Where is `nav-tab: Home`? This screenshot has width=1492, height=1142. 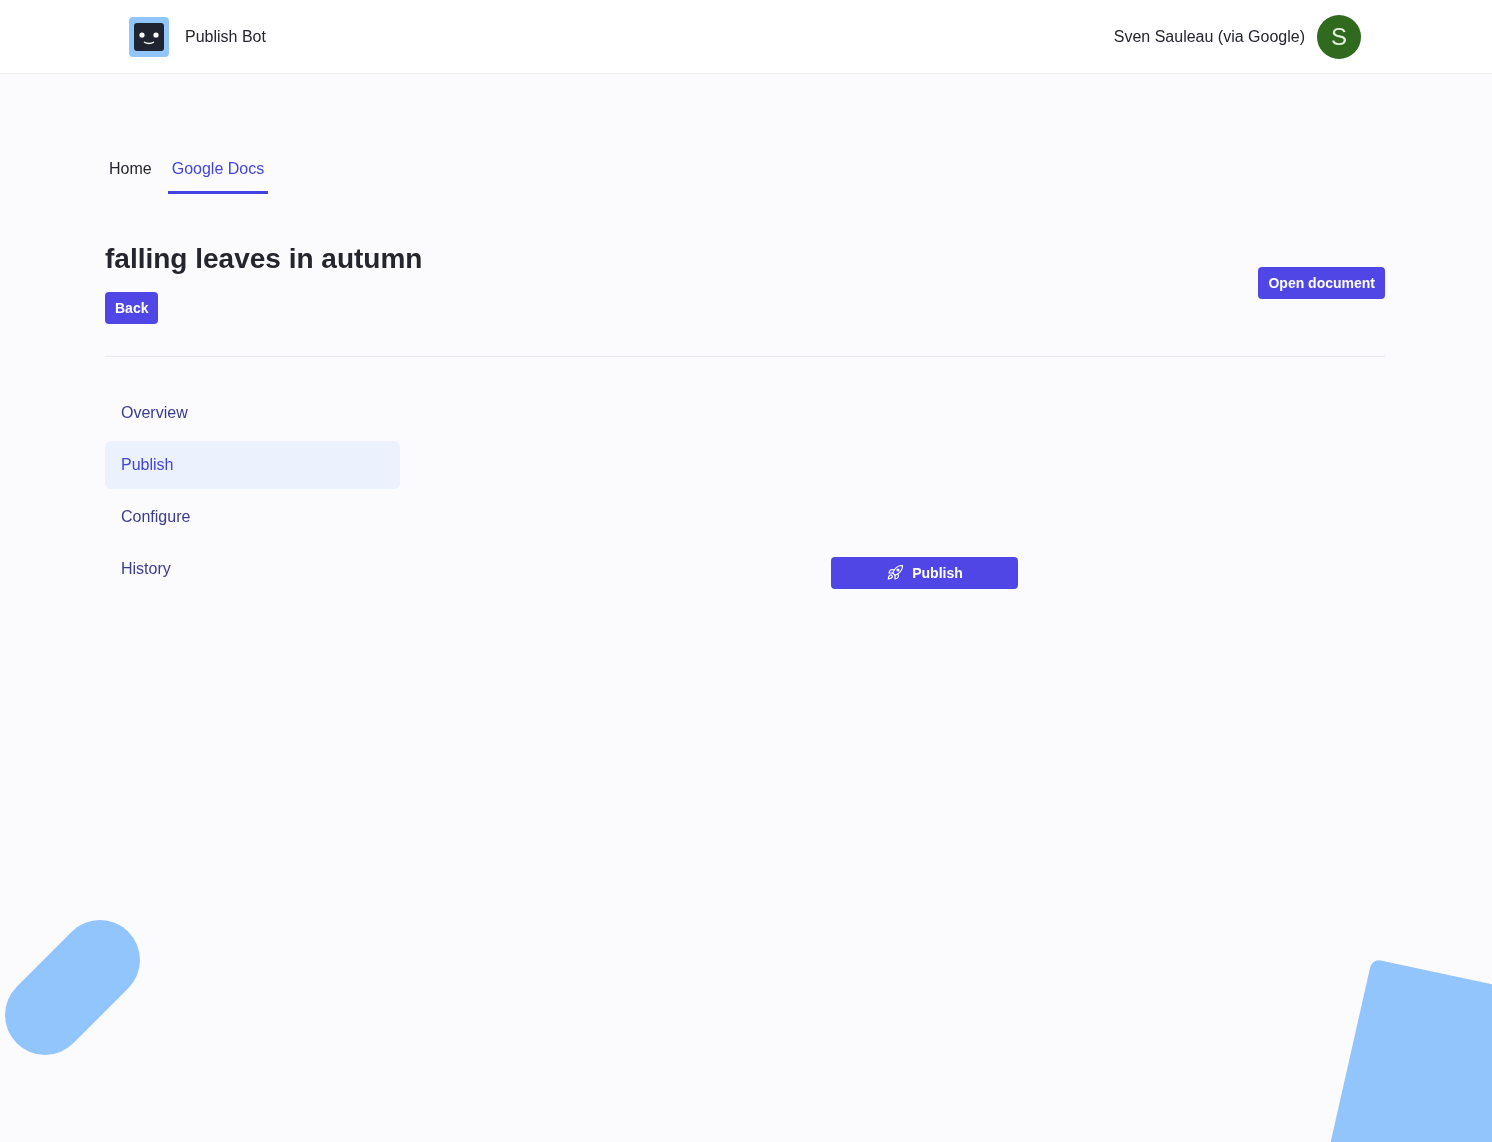
nav-tab: Home is located at coordinates (130, 172).